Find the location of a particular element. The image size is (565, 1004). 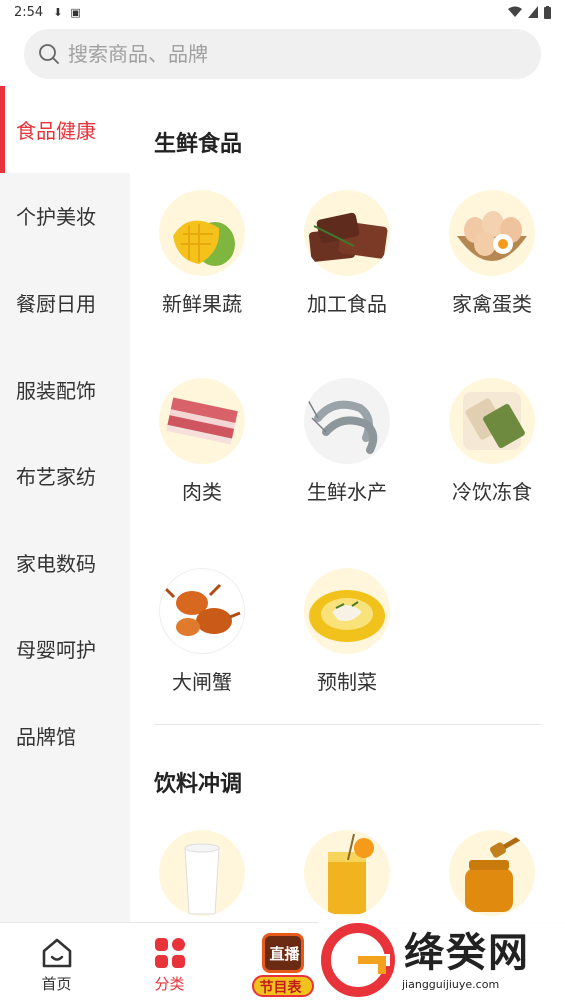

category-icon is located at coordinates (169, 953).